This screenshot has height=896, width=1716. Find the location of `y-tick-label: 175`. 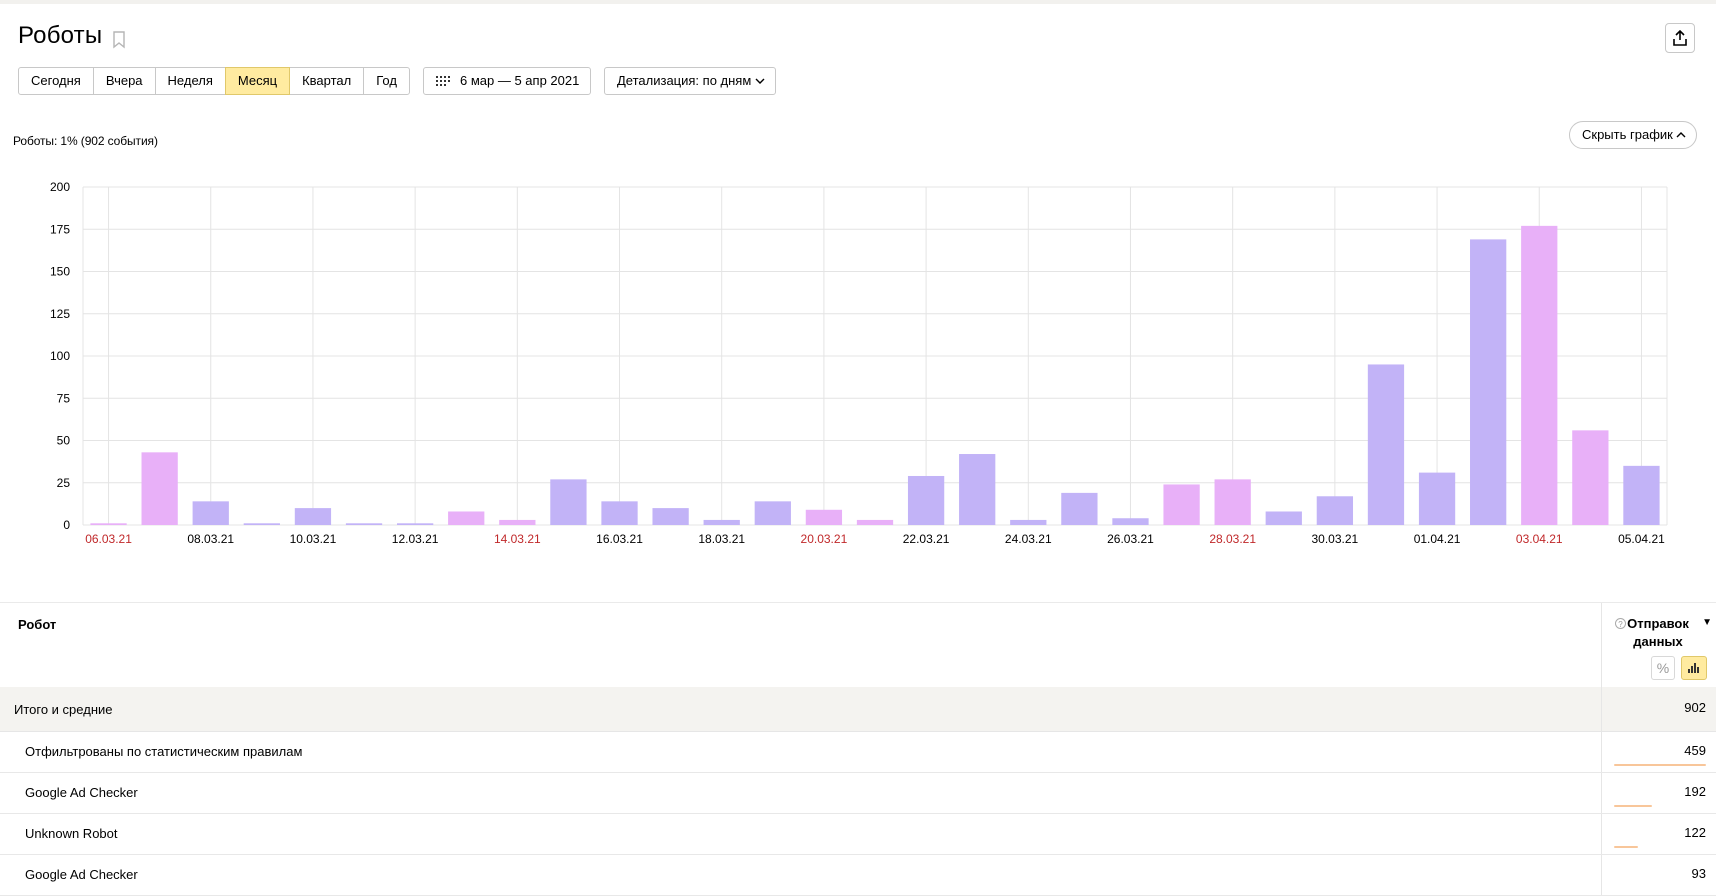

y-tick-label: 175 is located at coordinates (60, 229).